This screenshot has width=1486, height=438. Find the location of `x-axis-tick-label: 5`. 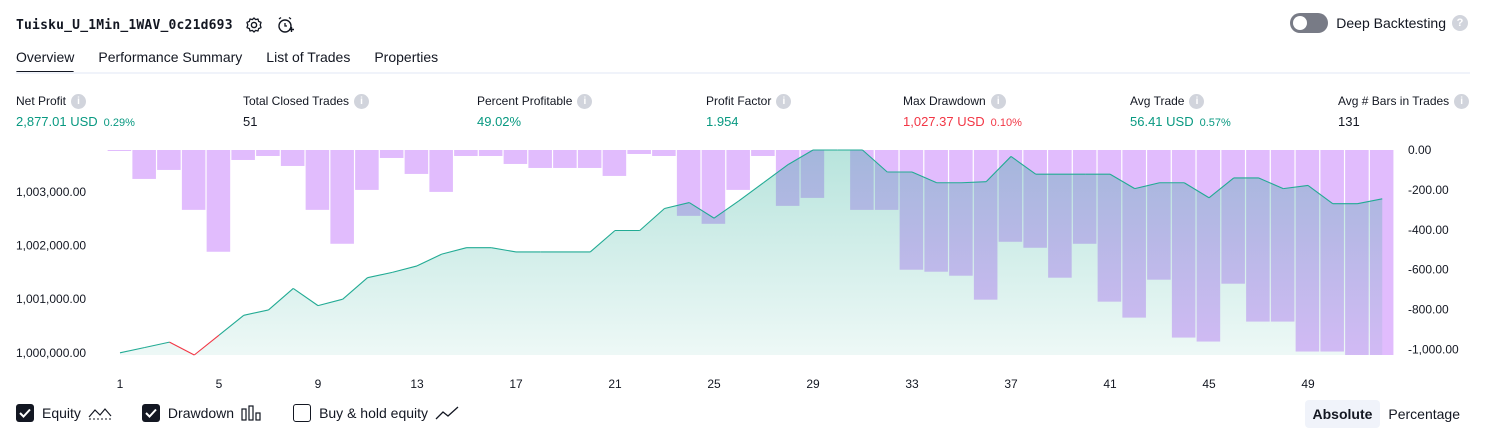

x-axis-tick-label: 5 is located at coordinates (219, 384).